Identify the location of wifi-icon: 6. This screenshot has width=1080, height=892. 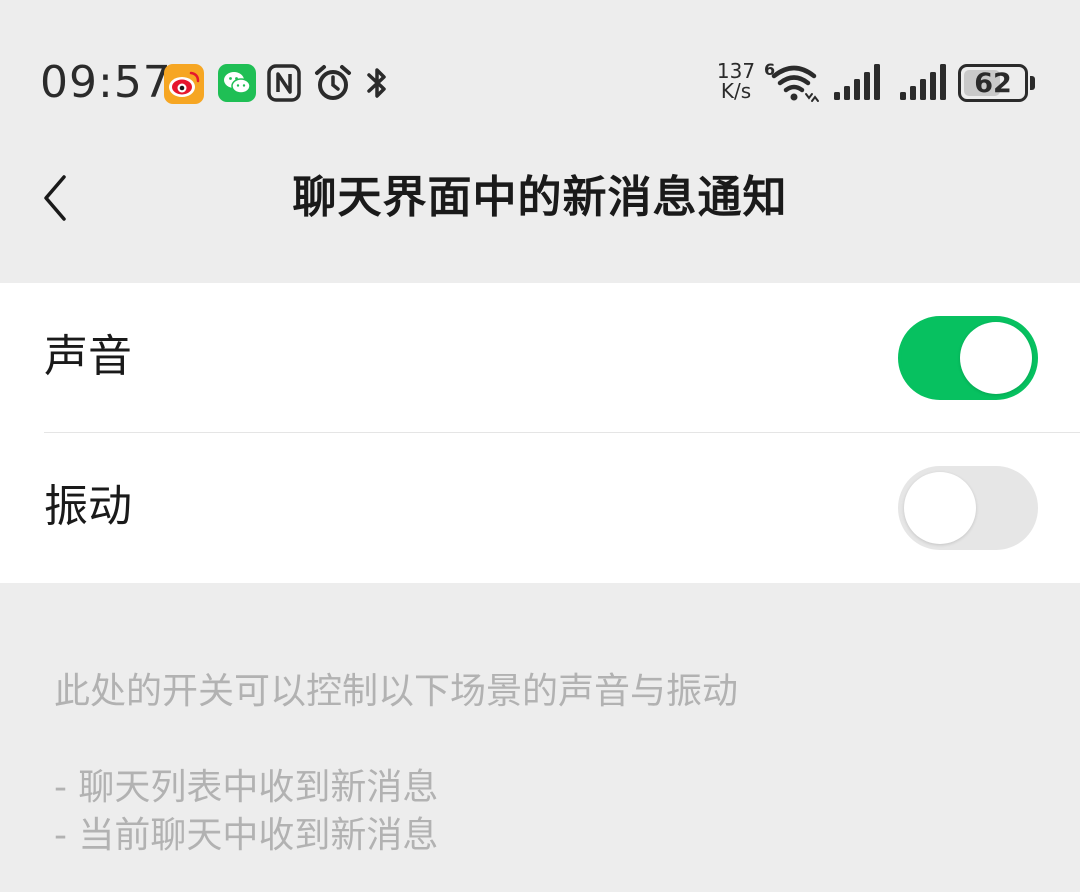
(792, 82).